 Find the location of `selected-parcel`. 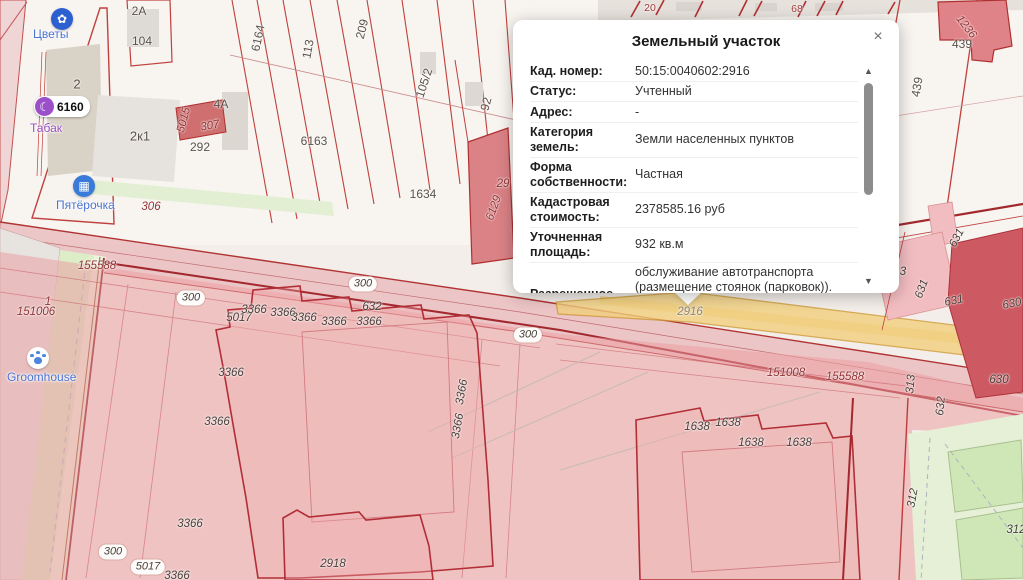

selected-parcel is located at coordinates (789, 326).